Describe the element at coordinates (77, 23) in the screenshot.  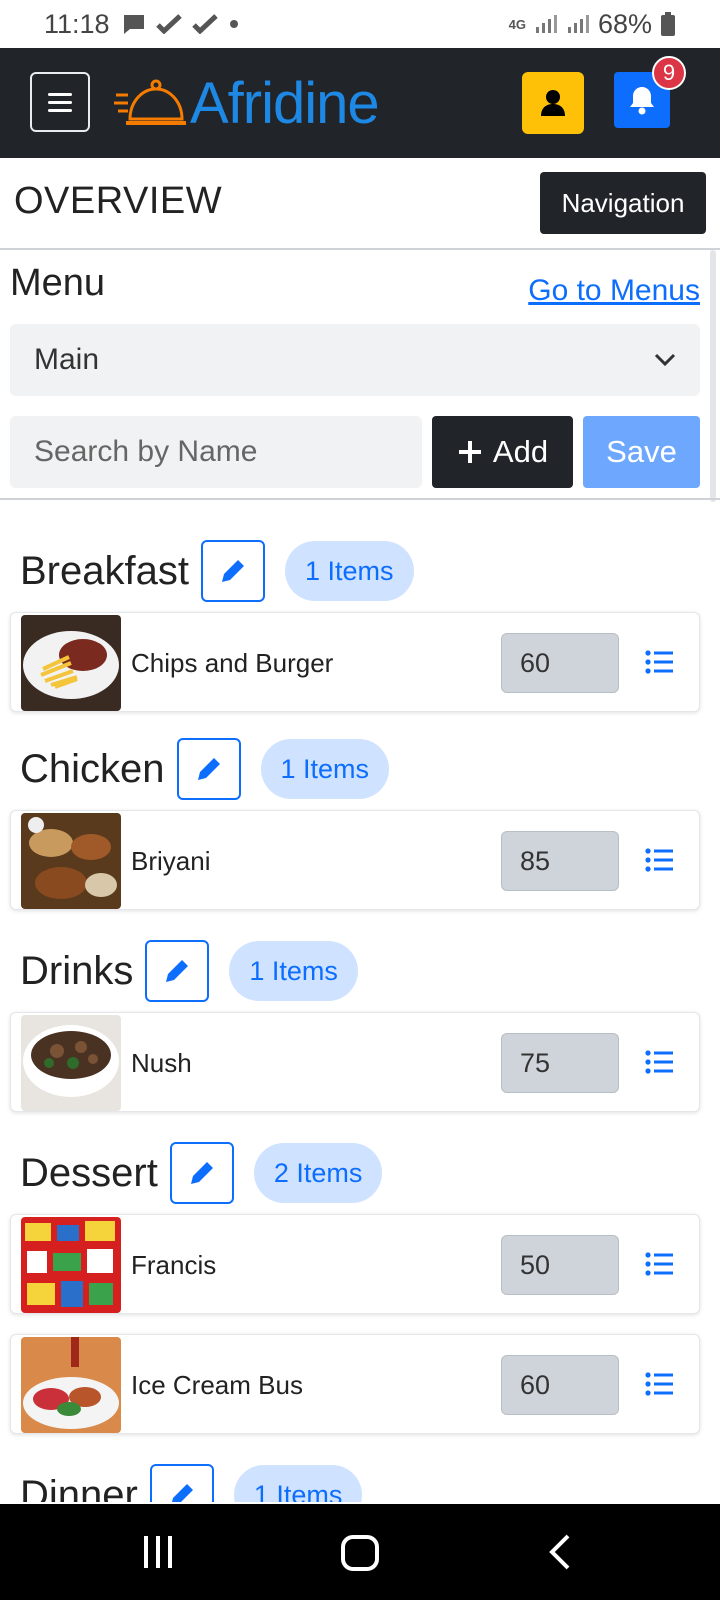
I see `status-time: 11:18` at that location.